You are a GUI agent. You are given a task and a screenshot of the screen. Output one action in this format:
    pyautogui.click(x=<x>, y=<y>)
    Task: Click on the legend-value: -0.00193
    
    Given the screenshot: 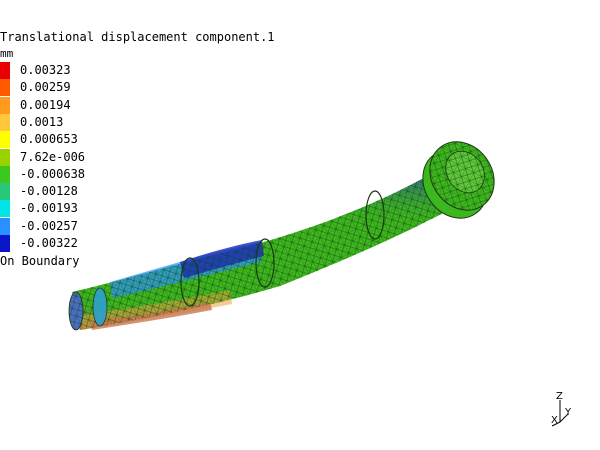 What is the action you would take?
    pyautogui.click(x=49, y=208)
    